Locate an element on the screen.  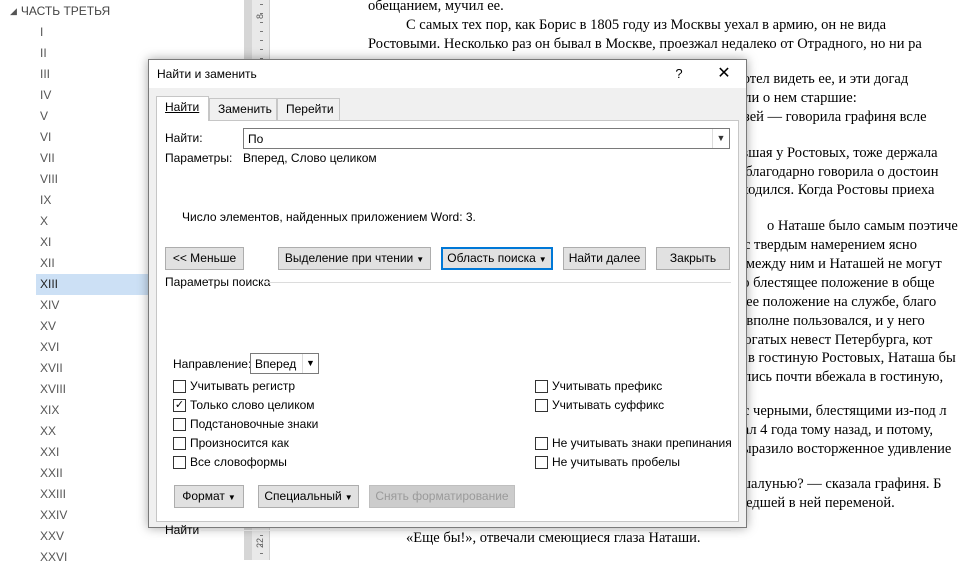
nav-item: XIX is located at coordinates (92, 410).